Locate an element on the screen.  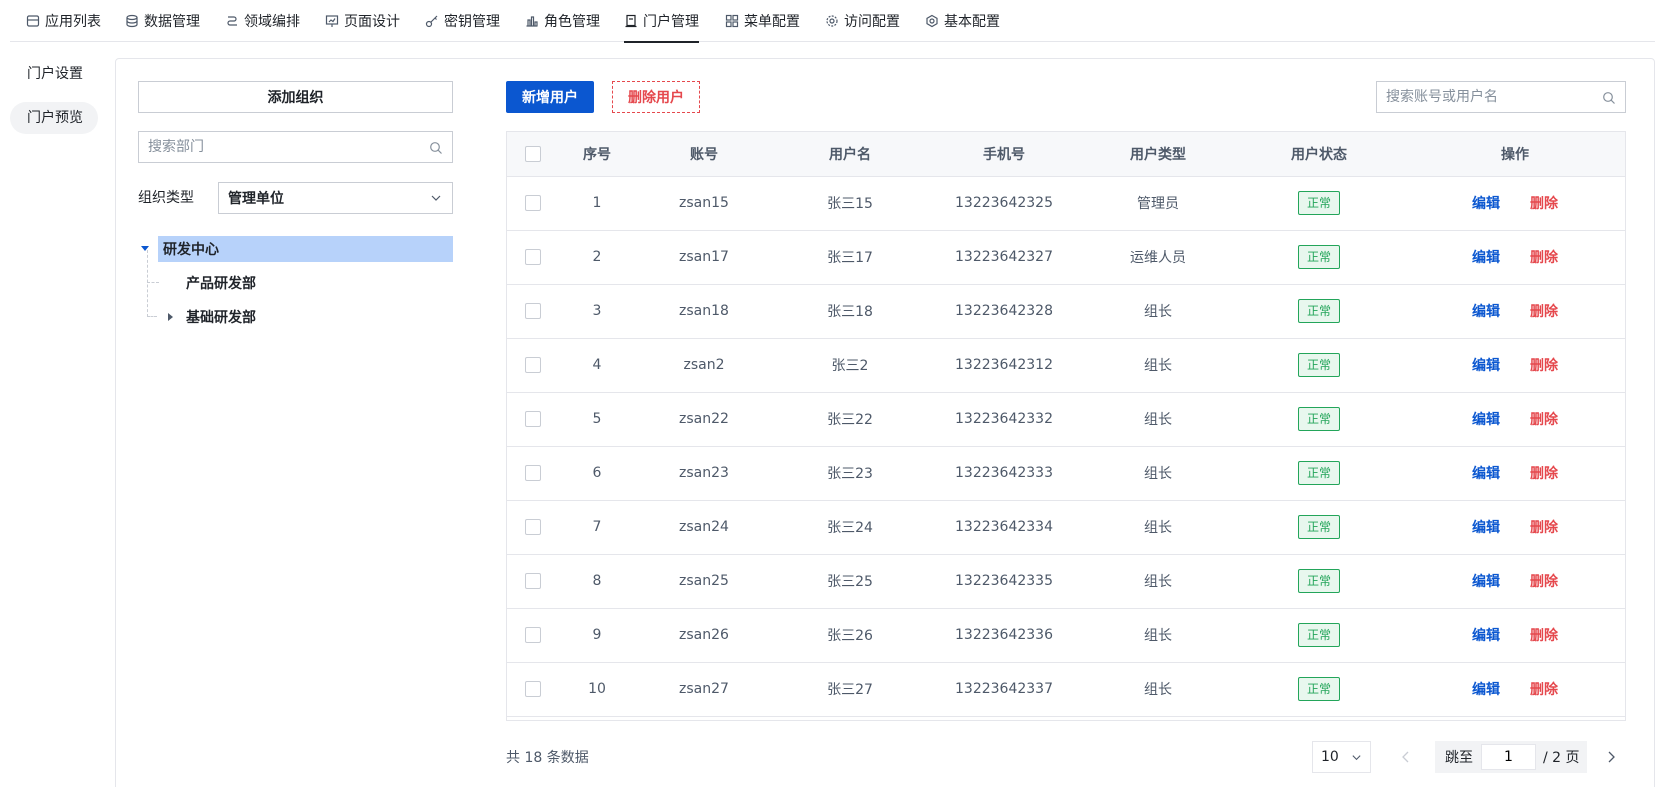
cell-username: 张三18 is located at coordinates (850, 311).